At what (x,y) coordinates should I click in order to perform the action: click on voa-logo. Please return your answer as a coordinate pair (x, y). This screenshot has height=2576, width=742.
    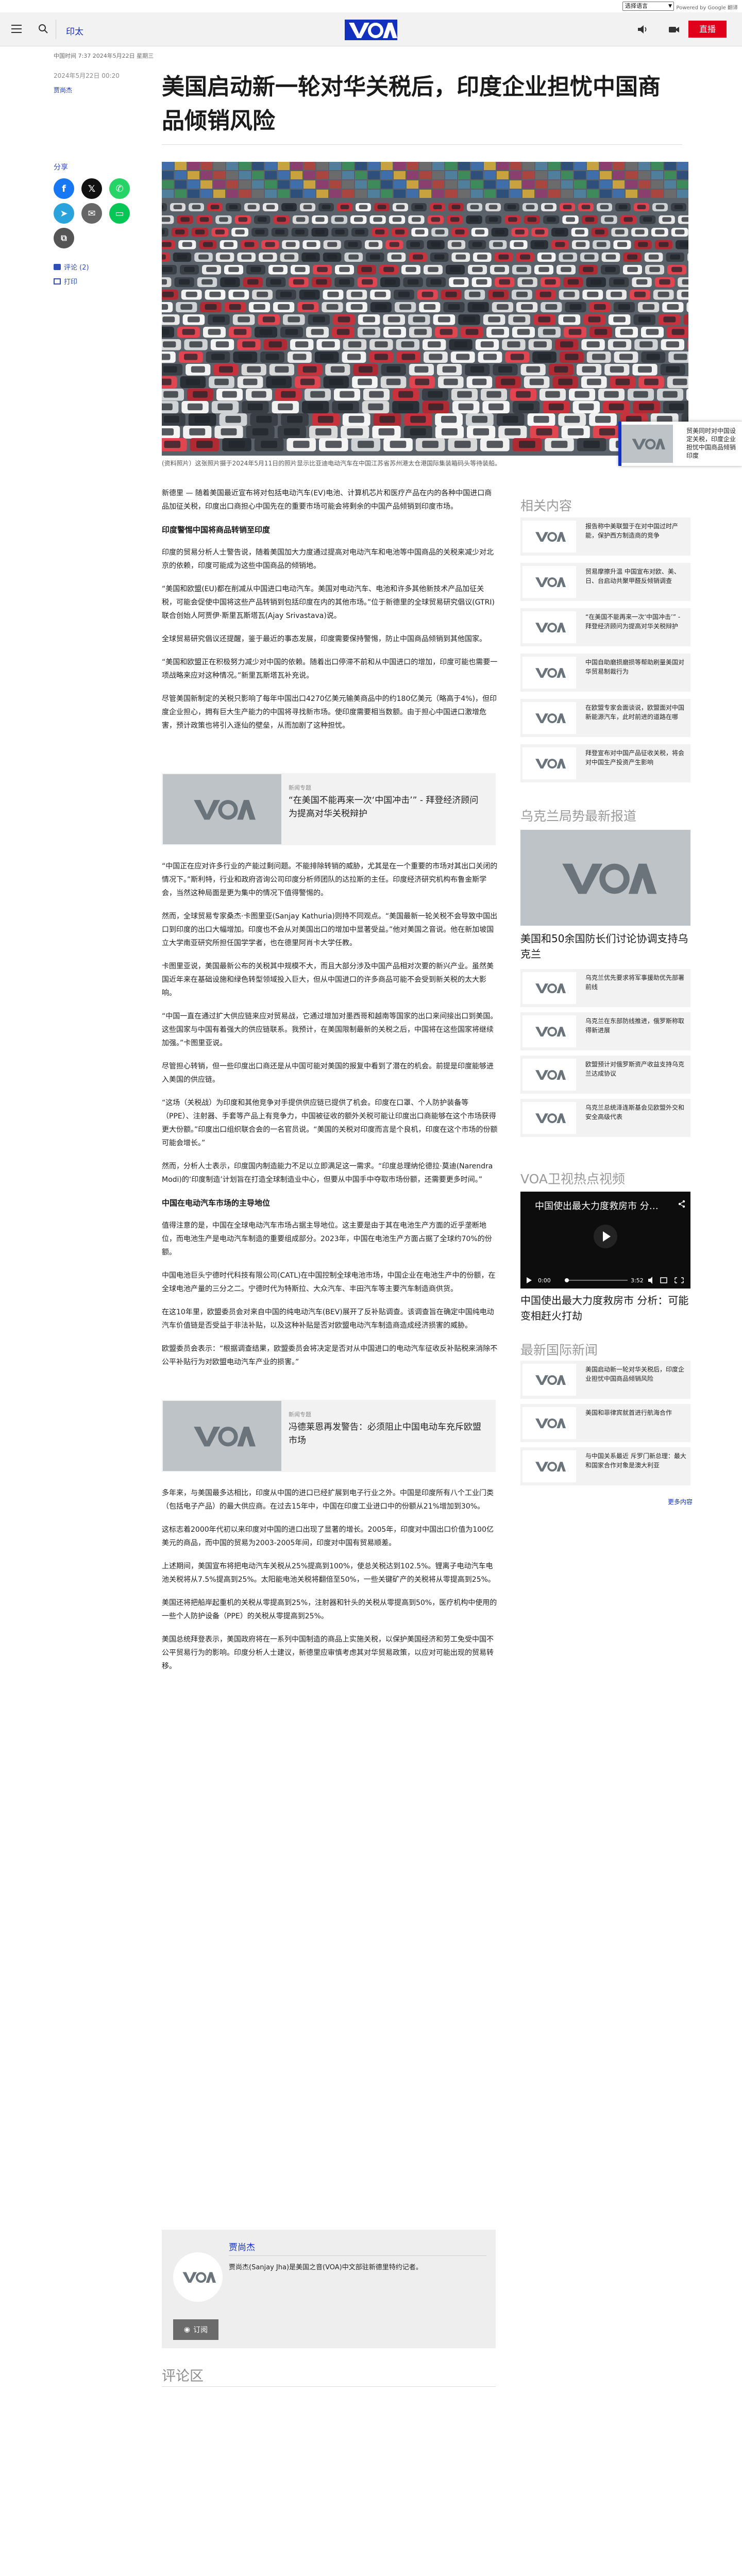
    Looking at the image, I should click on (371, 30).